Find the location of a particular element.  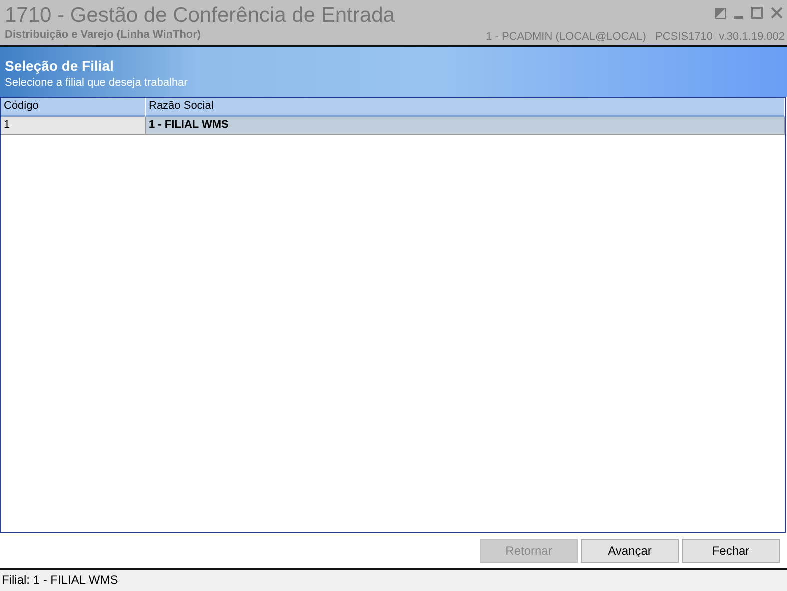

section-description: Selecione a filial que deseja trabalhar is located at coordinates (97, 83).